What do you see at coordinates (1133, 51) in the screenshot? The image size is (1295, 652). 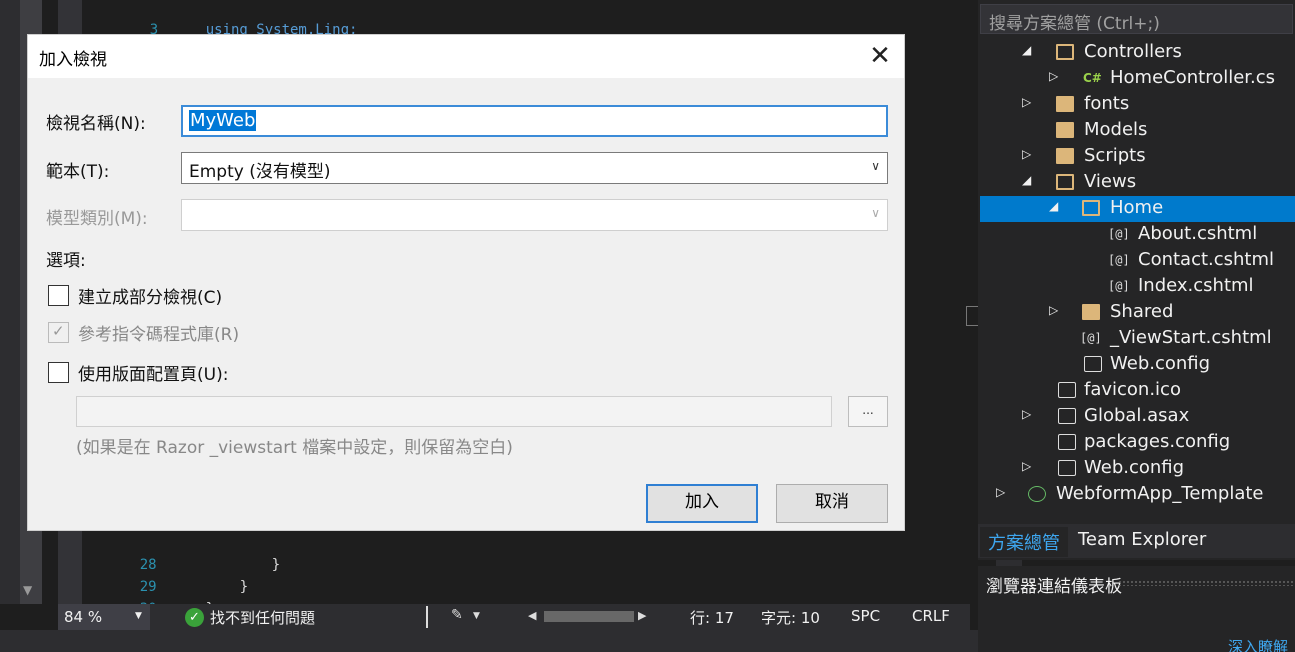 I see `tree-item-label: Controllers` at bounding box center [1133, 51].